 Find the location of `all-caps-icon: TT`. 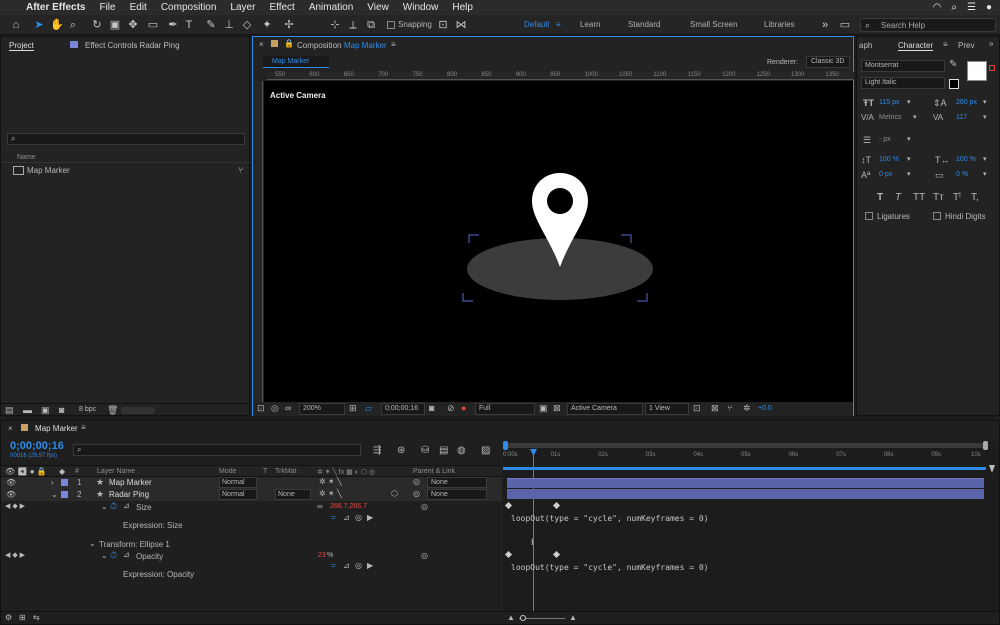

all-caps-icon: TT is located at coordinates (919, 197).